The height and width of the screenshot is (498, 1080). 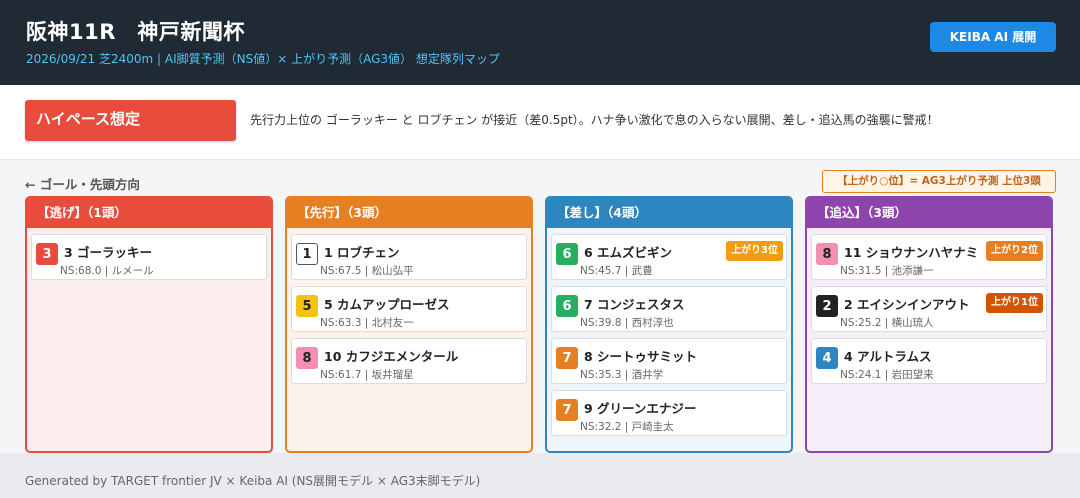 What do you see at coordinates (616, 271) in the screenshot?
I see `horse-meta: NS:45.7 | 武豊` at bounding box center [616, 271].